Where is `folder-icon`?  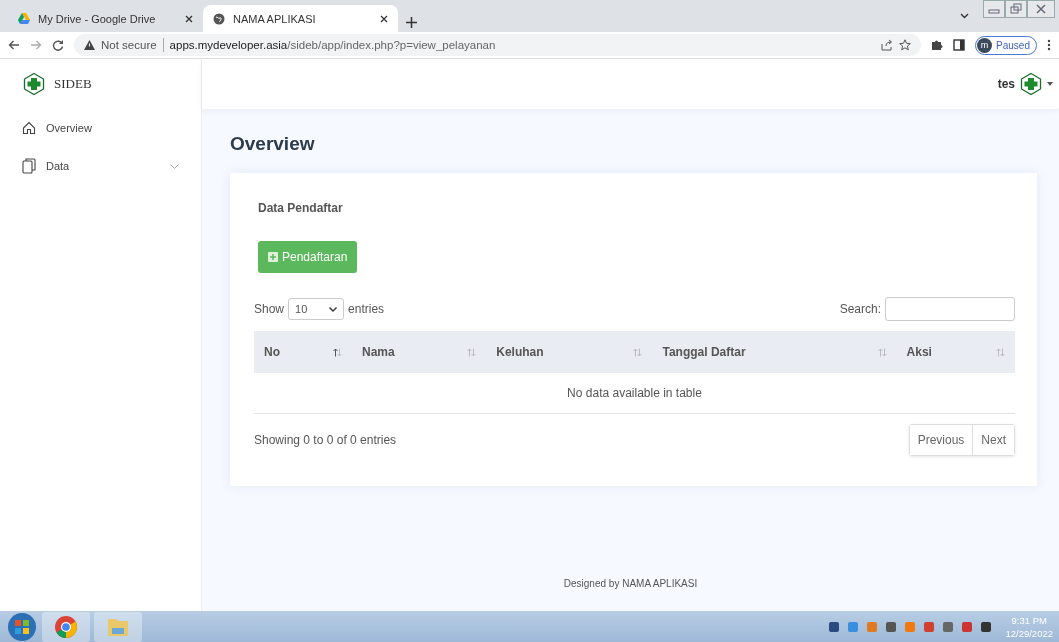
folder-icon is located at coordinates (118, 627).